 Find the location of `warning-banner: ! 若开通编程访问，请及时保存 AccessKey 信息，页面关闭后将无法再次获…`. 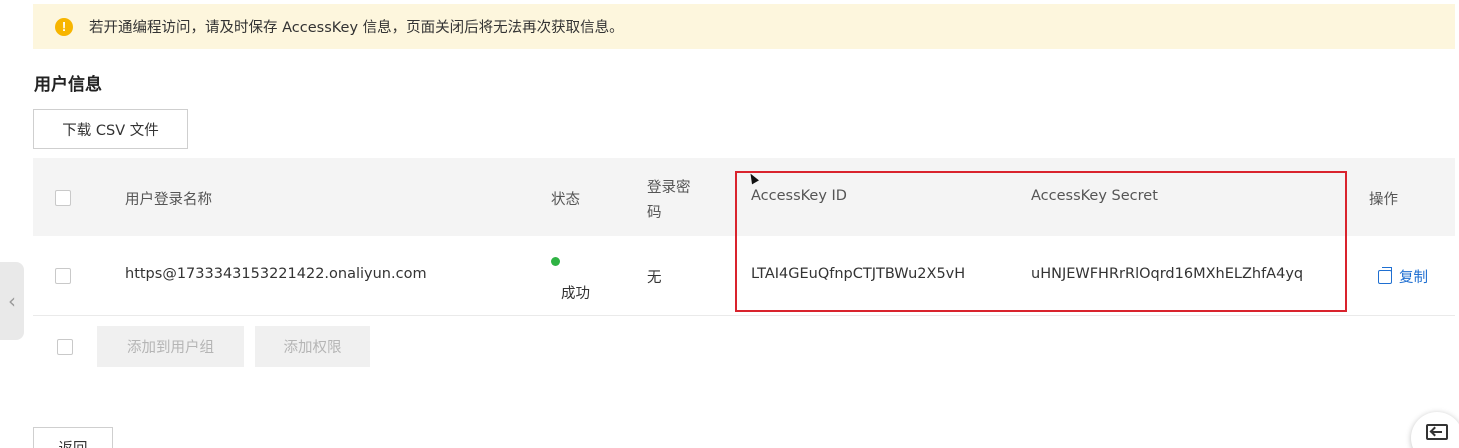

warning-banner: ! 若开通编程访问，请及时保存 AccessKey 信息，页面关闭后将无法再次获… is located at coordinates (744, 26).